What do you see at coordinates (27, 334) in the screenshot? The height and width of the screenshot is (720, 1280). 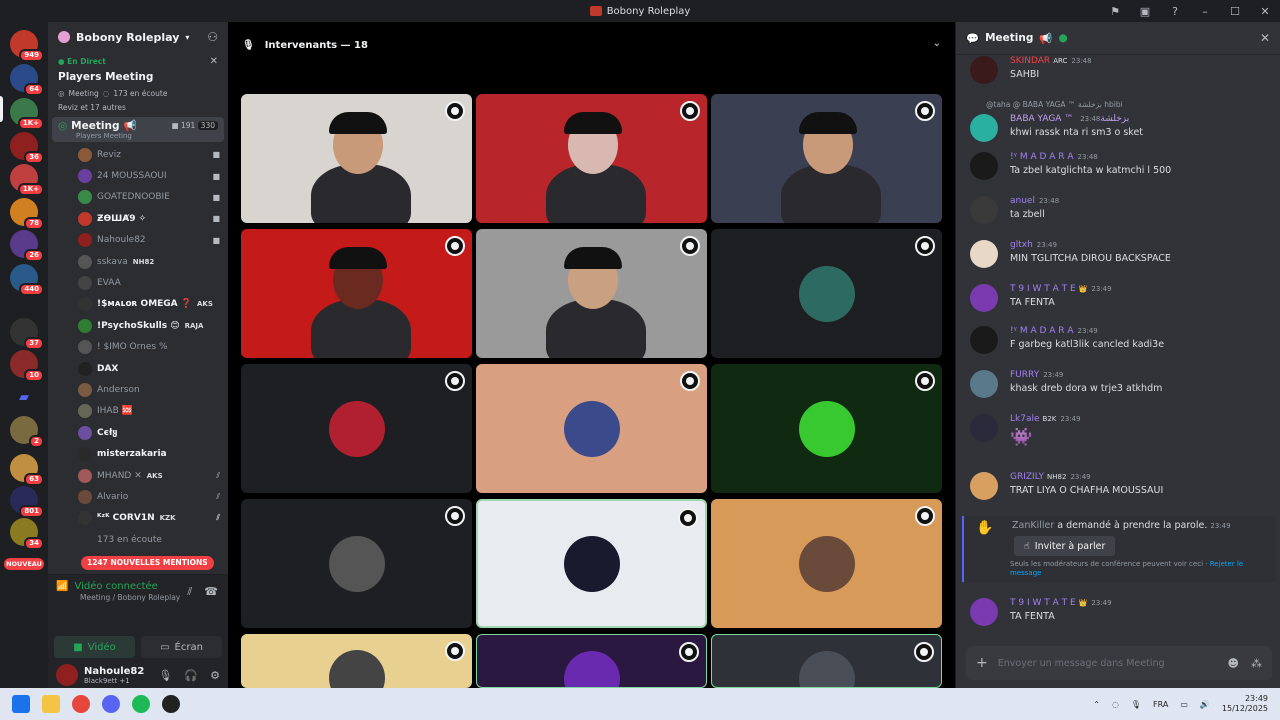 I see `server-icon: 37` at bounding box center [27, 334].